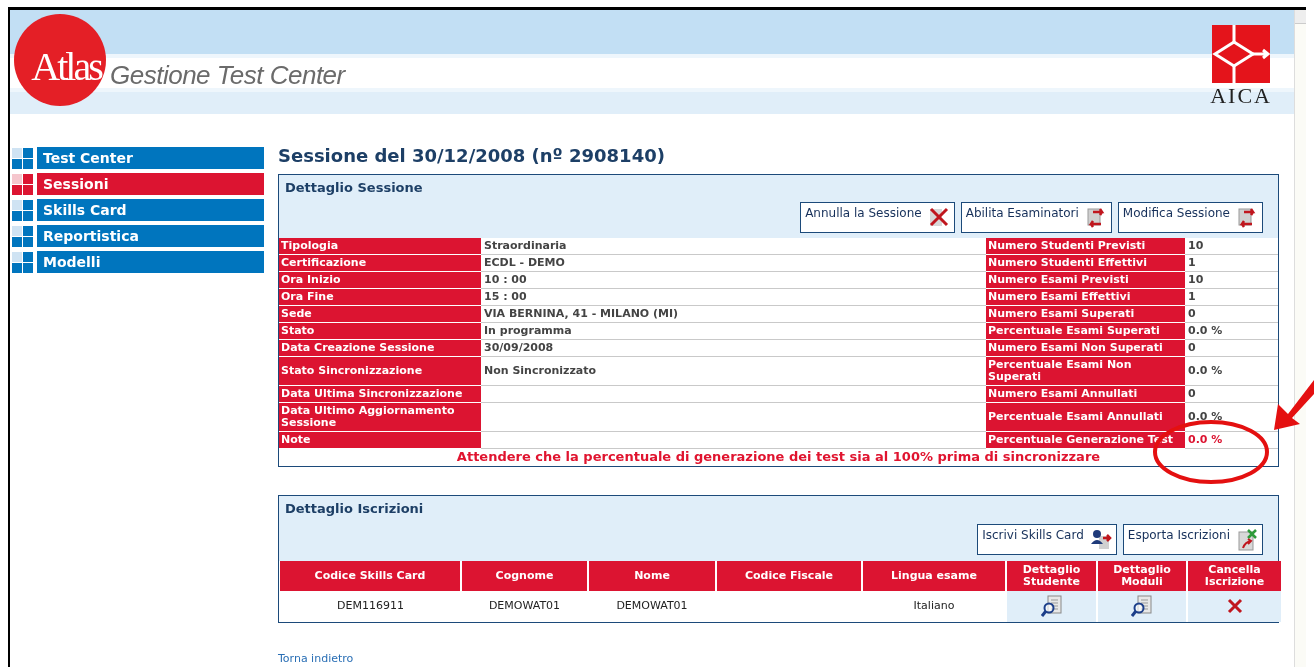  Describe the element at coordinates (354, 187) in the screenshot. I see `panel-title: Dettaglio Sessione` at that location.